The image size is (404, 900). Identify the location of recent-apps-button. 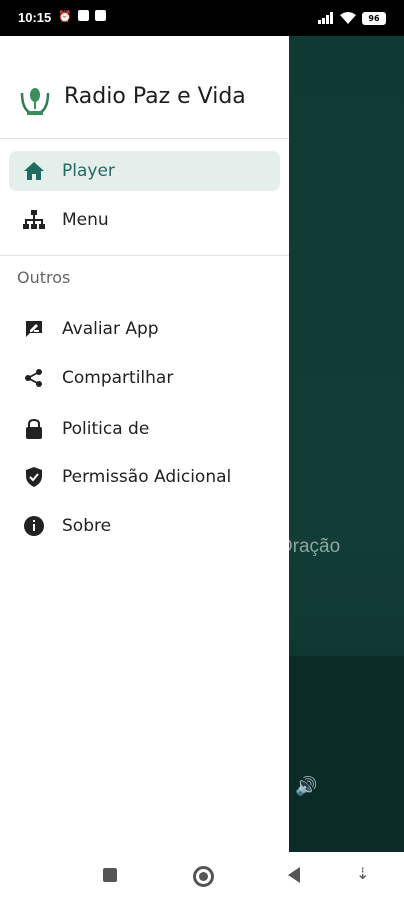
(110, 875).